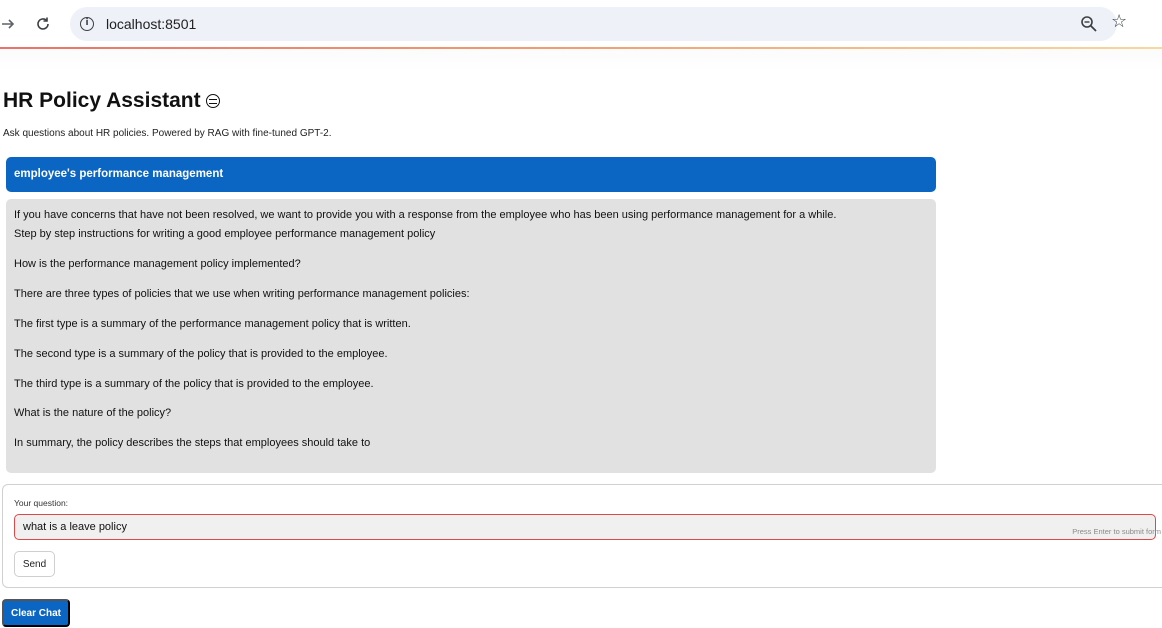 Image resolution: width=1162 pixels, height=628 pixels. I want to click on page-title: HR Policy Assistant, so click(111, 101).